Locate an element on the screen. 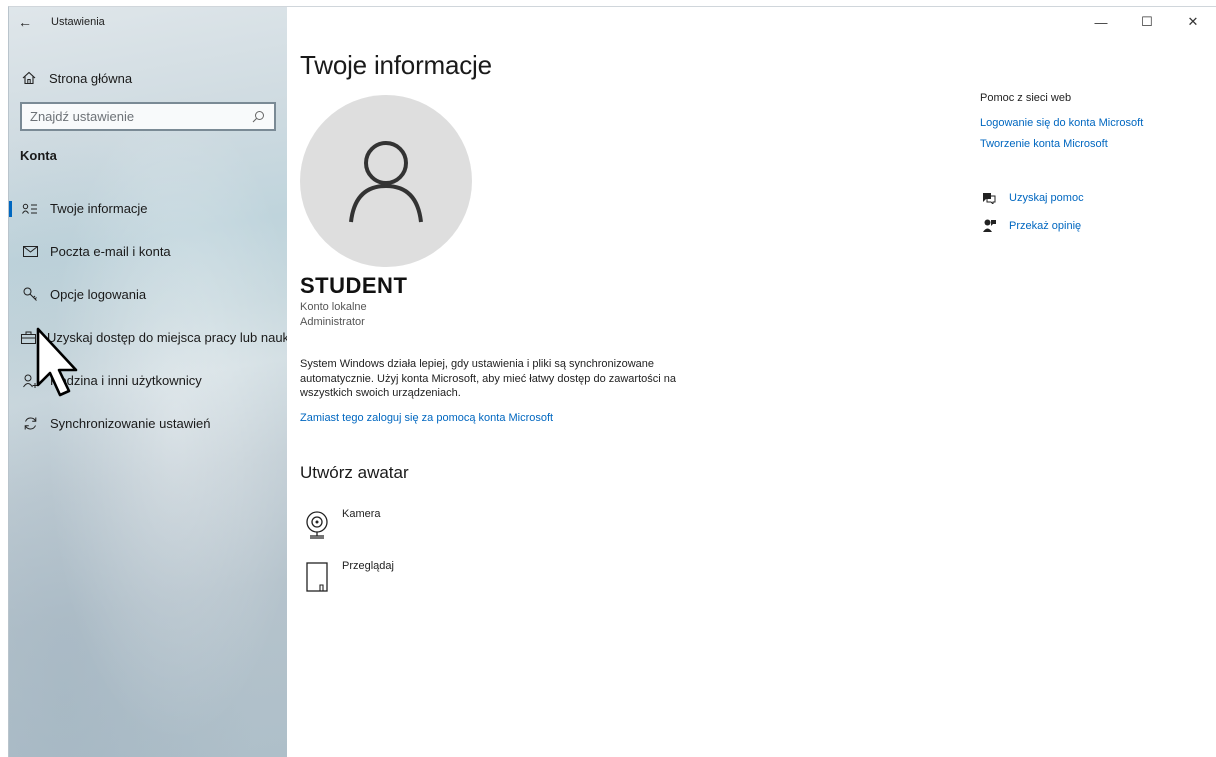 This screenshot has width=1216, height=757. help-title: Pomoc z sieci web is located at coordinates (1026, 98).